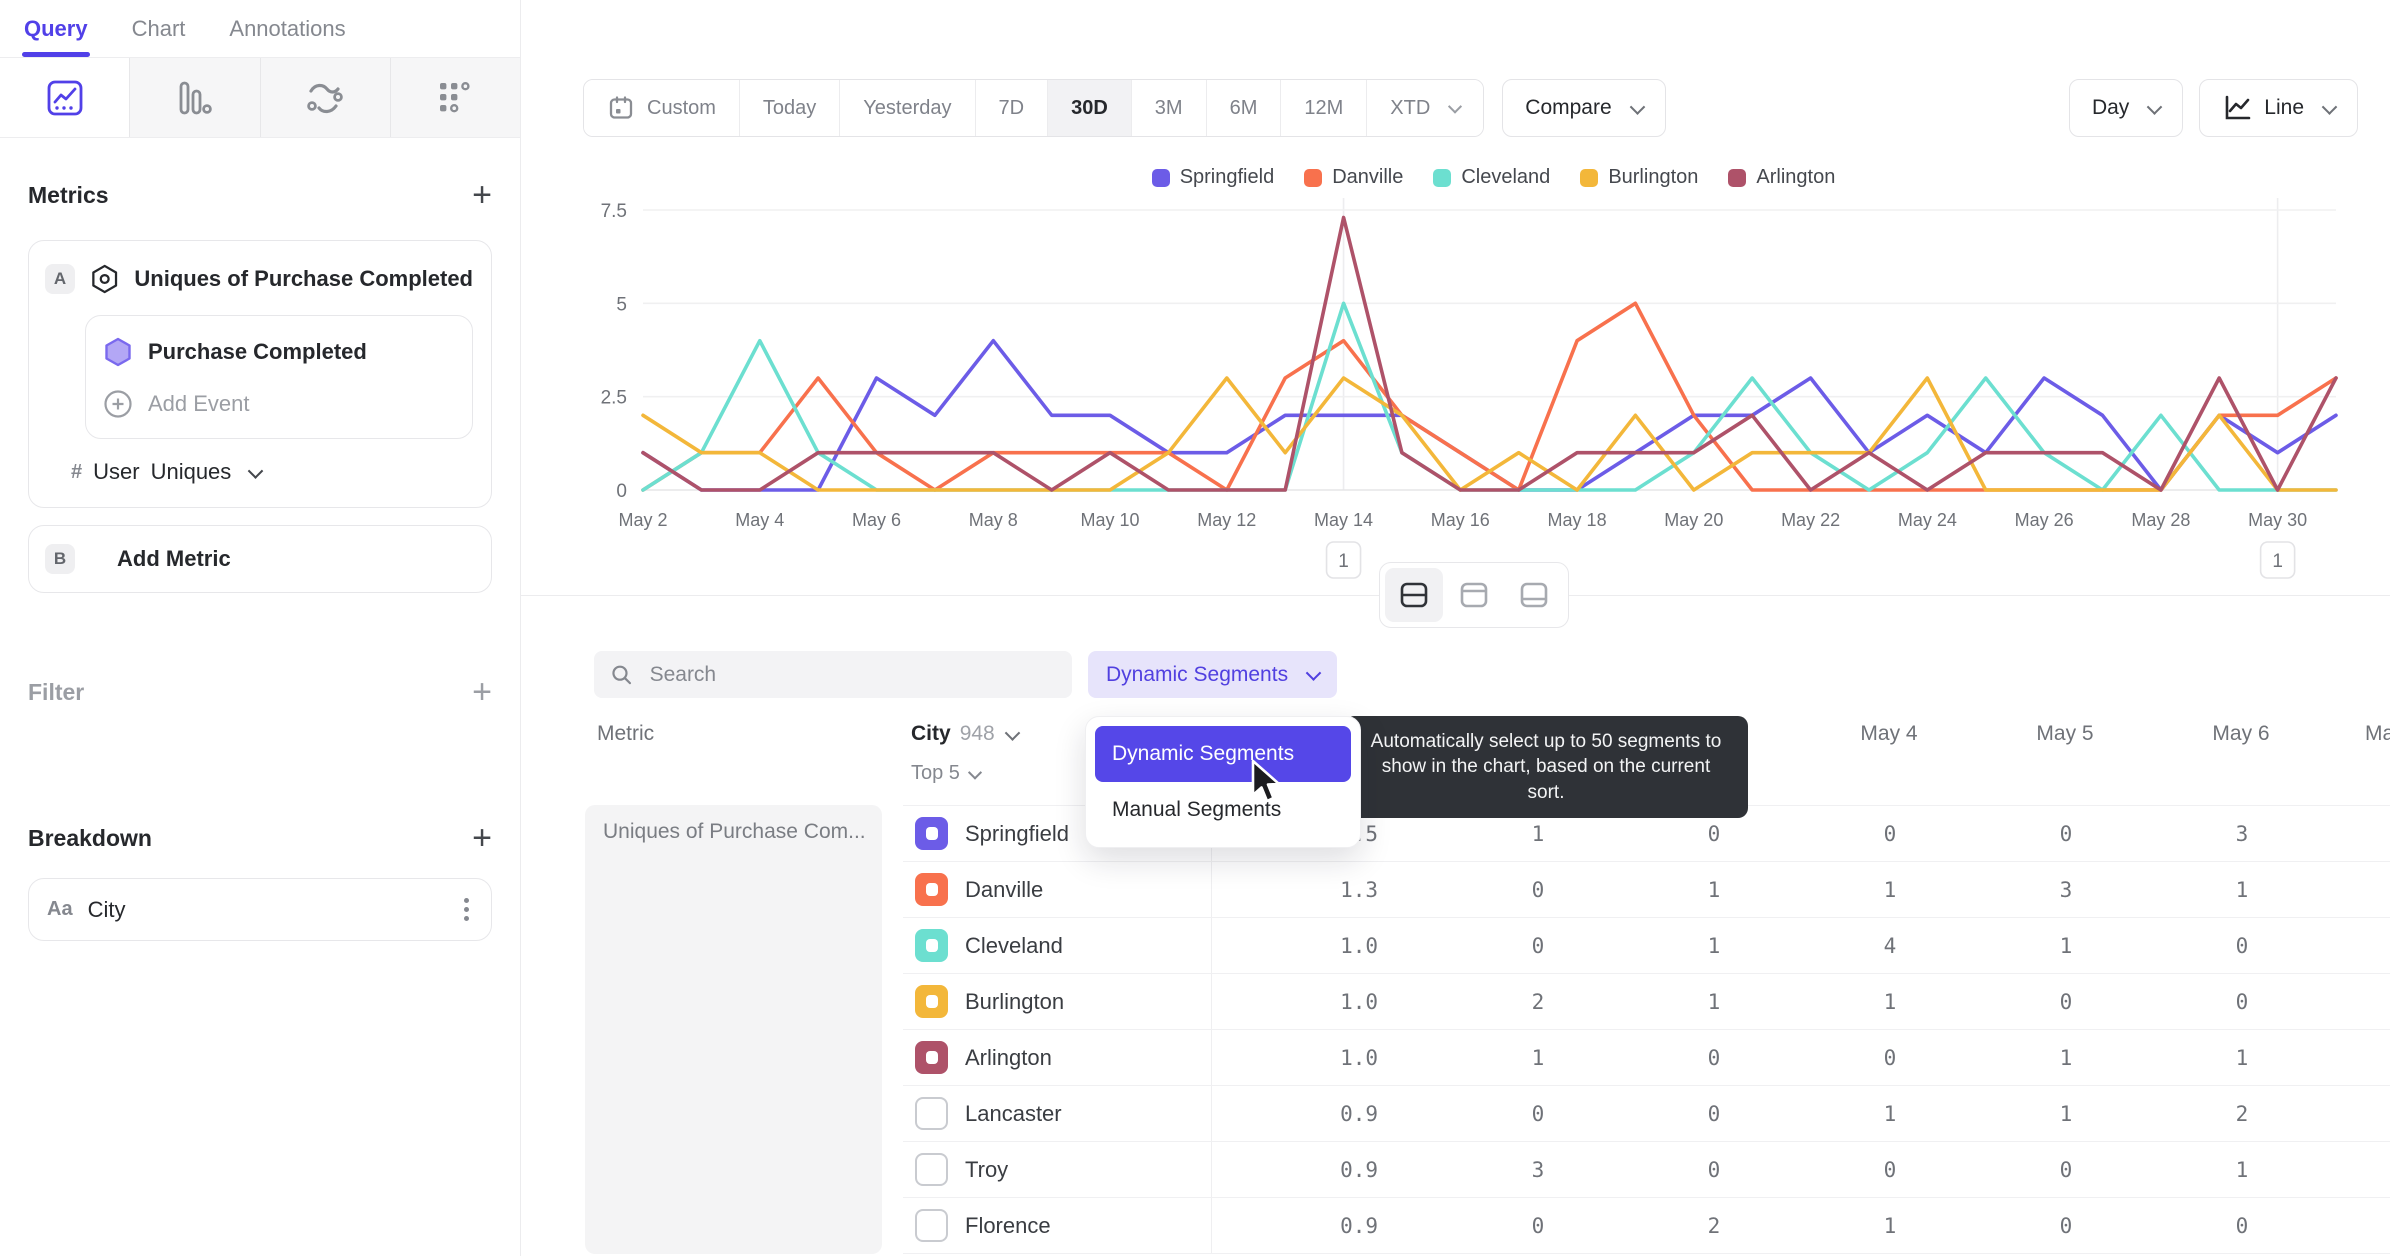  I want to click on range-6m: 6M, so click(1244, 108).